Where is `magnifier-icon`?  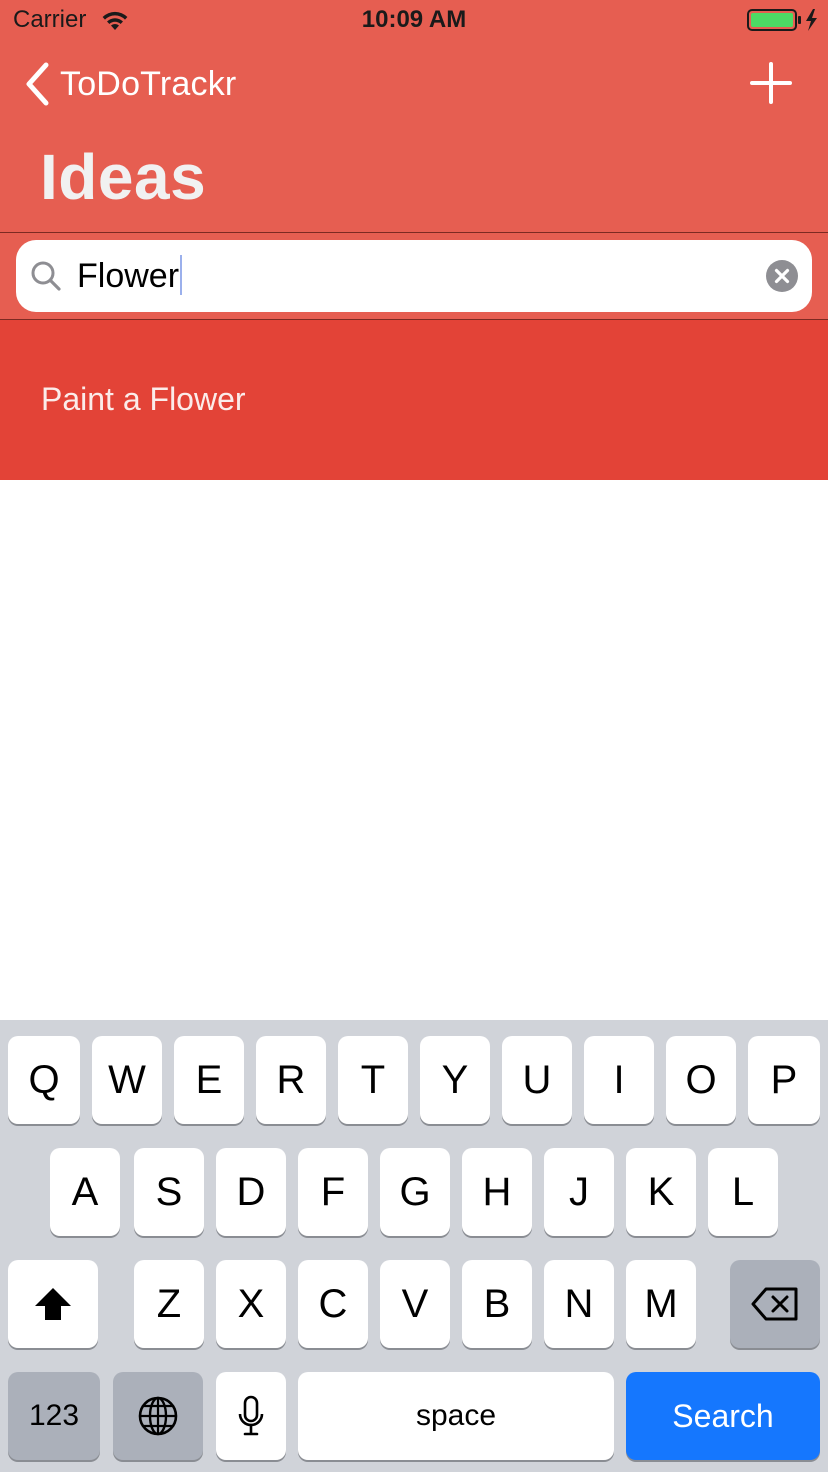 magnifier-icon is located at coordinates (46, 276).